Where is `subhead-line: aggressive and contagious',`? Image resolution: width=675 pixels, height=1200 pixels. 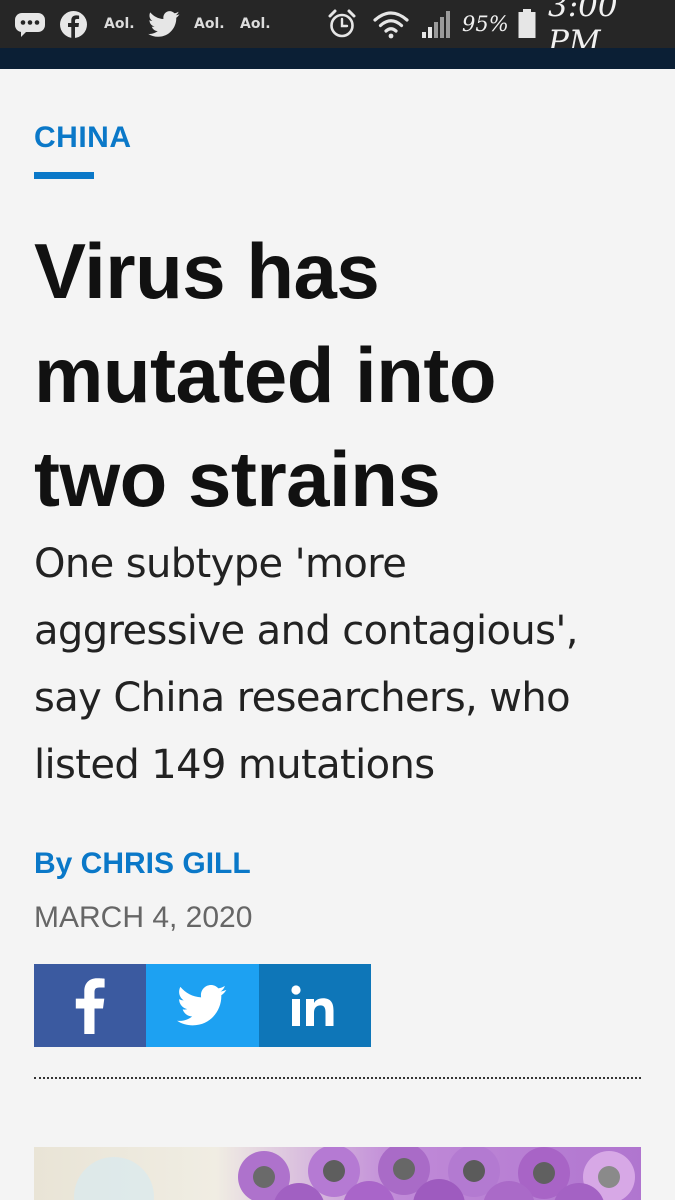
subhead-line: aggressive and contagious', is located at coordinates (306, 631).